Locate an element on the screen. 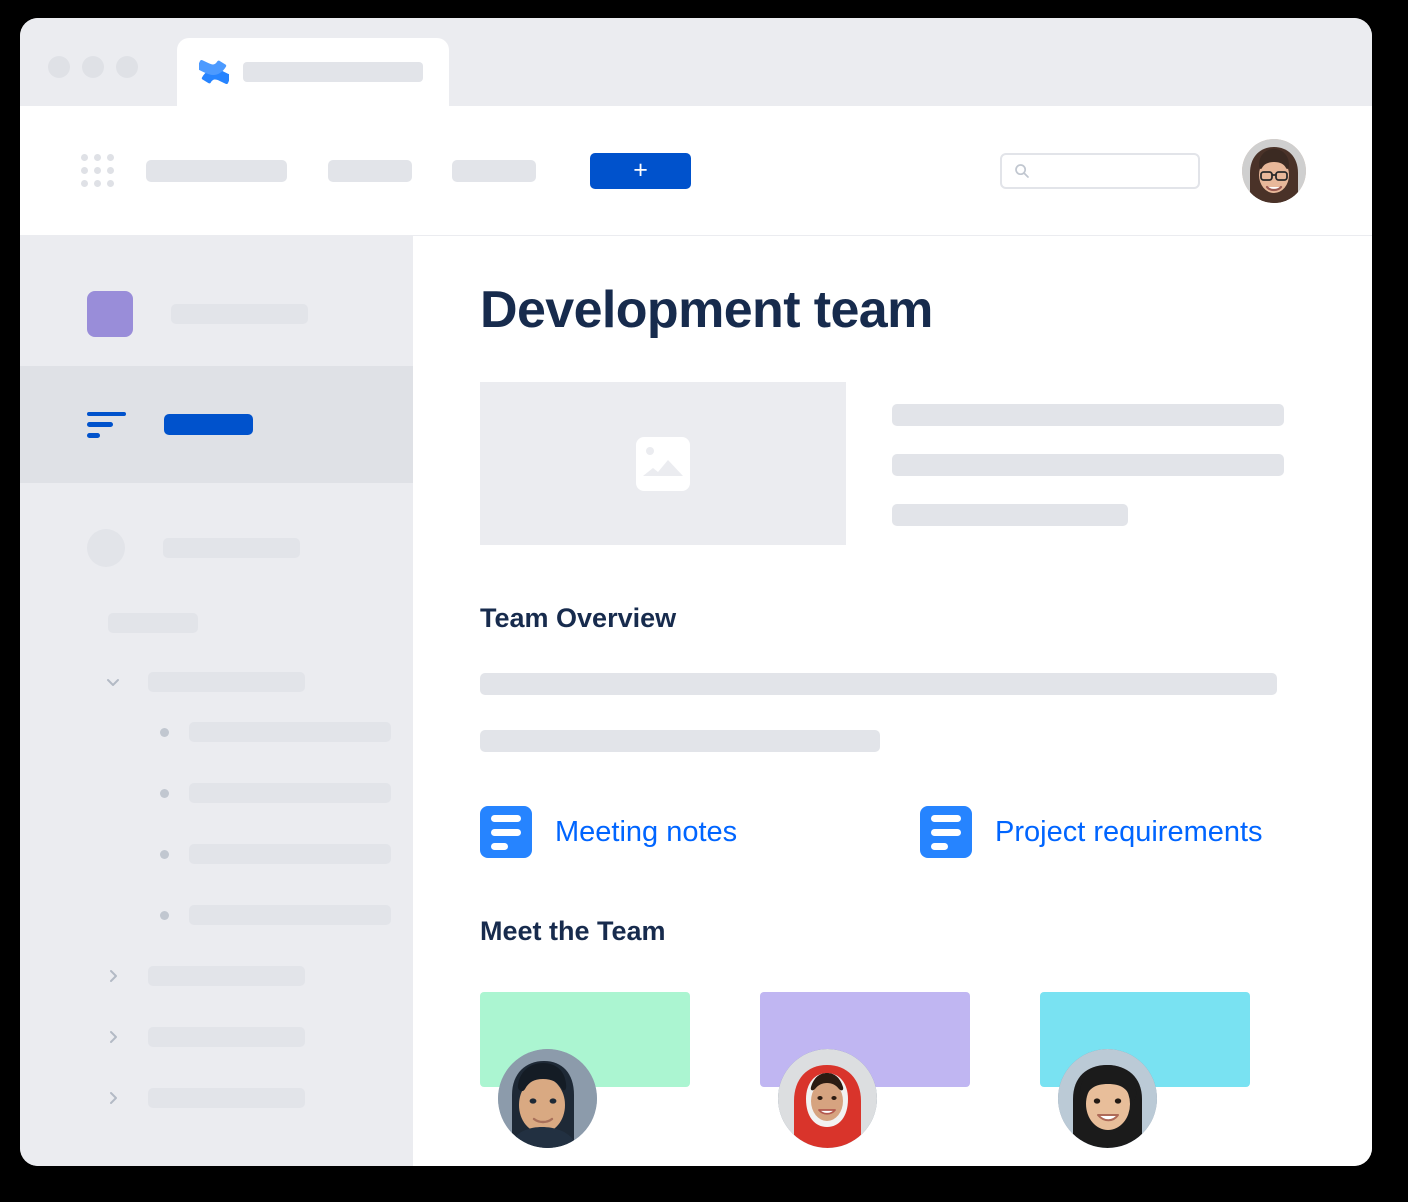 The image size is (1408, 1202). team-overview-body is located at coordinates (926, 713).